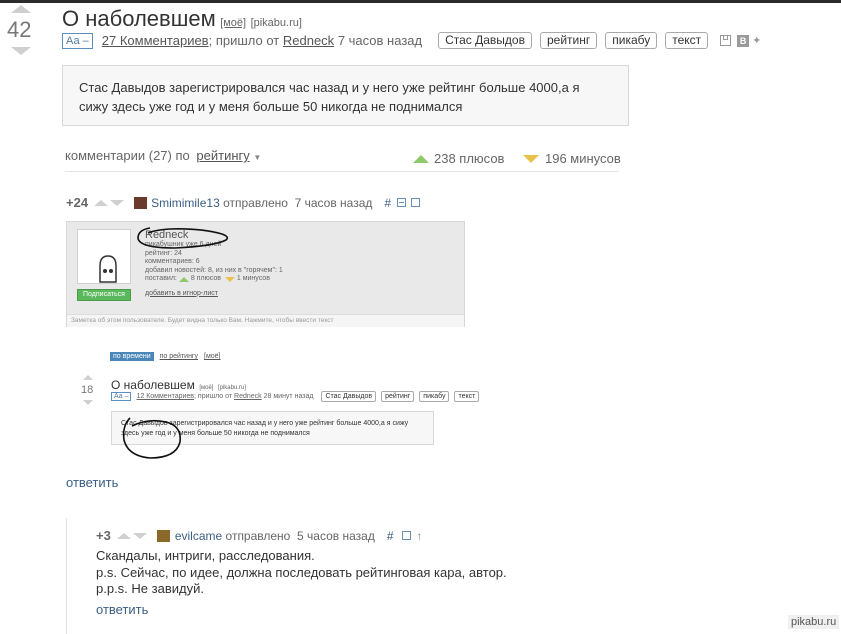 This screenshot has height=634, width=841. What do you see at coordinates (155, 40) in the screenshot?
I see `comments-link: 27 Комментариев` at bounding box center [155, 40].